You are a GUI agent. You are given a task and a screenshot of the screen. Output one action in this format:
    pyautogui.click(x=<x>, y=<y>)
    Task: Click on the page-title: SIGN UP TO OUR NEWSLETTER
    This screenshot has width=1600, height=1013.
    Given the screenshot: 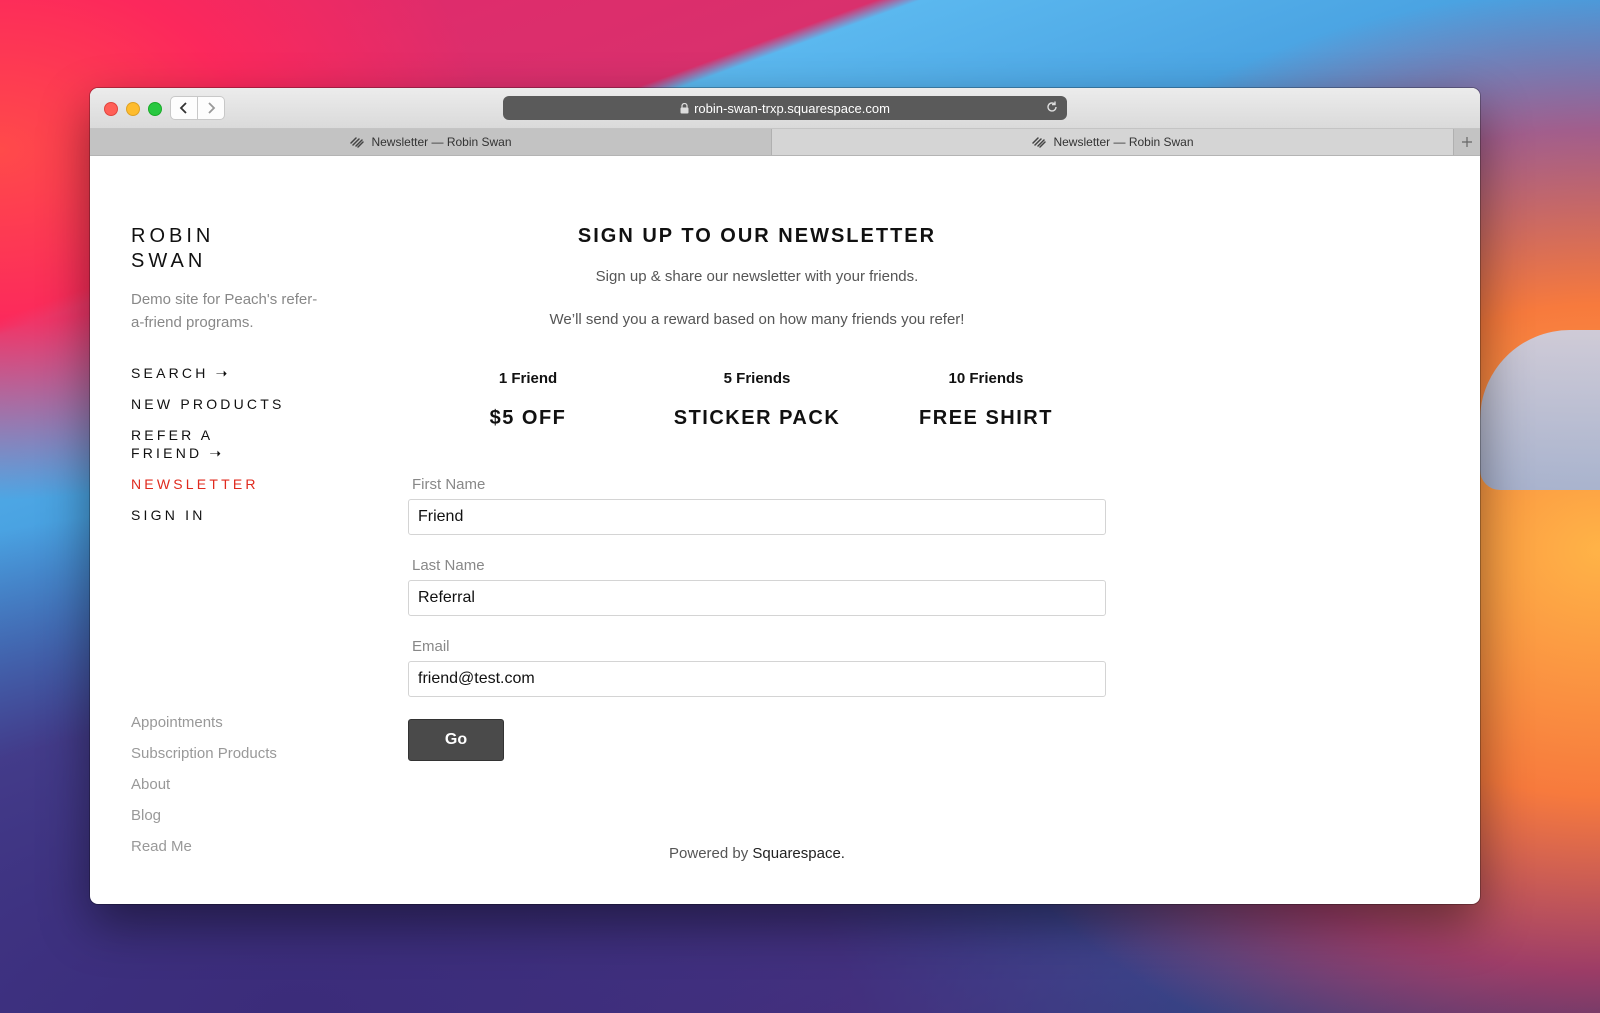 What is the action you would take?
    pyautogui.click(x=757, y=236)
    